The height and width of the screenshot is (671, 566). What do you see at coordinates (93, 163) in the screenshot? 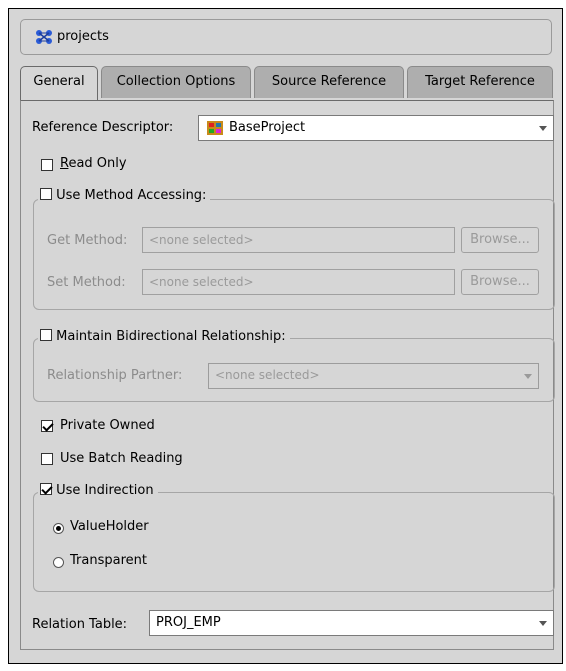
I see `read-only-label: Read Only` at bounding box center [93, 163].